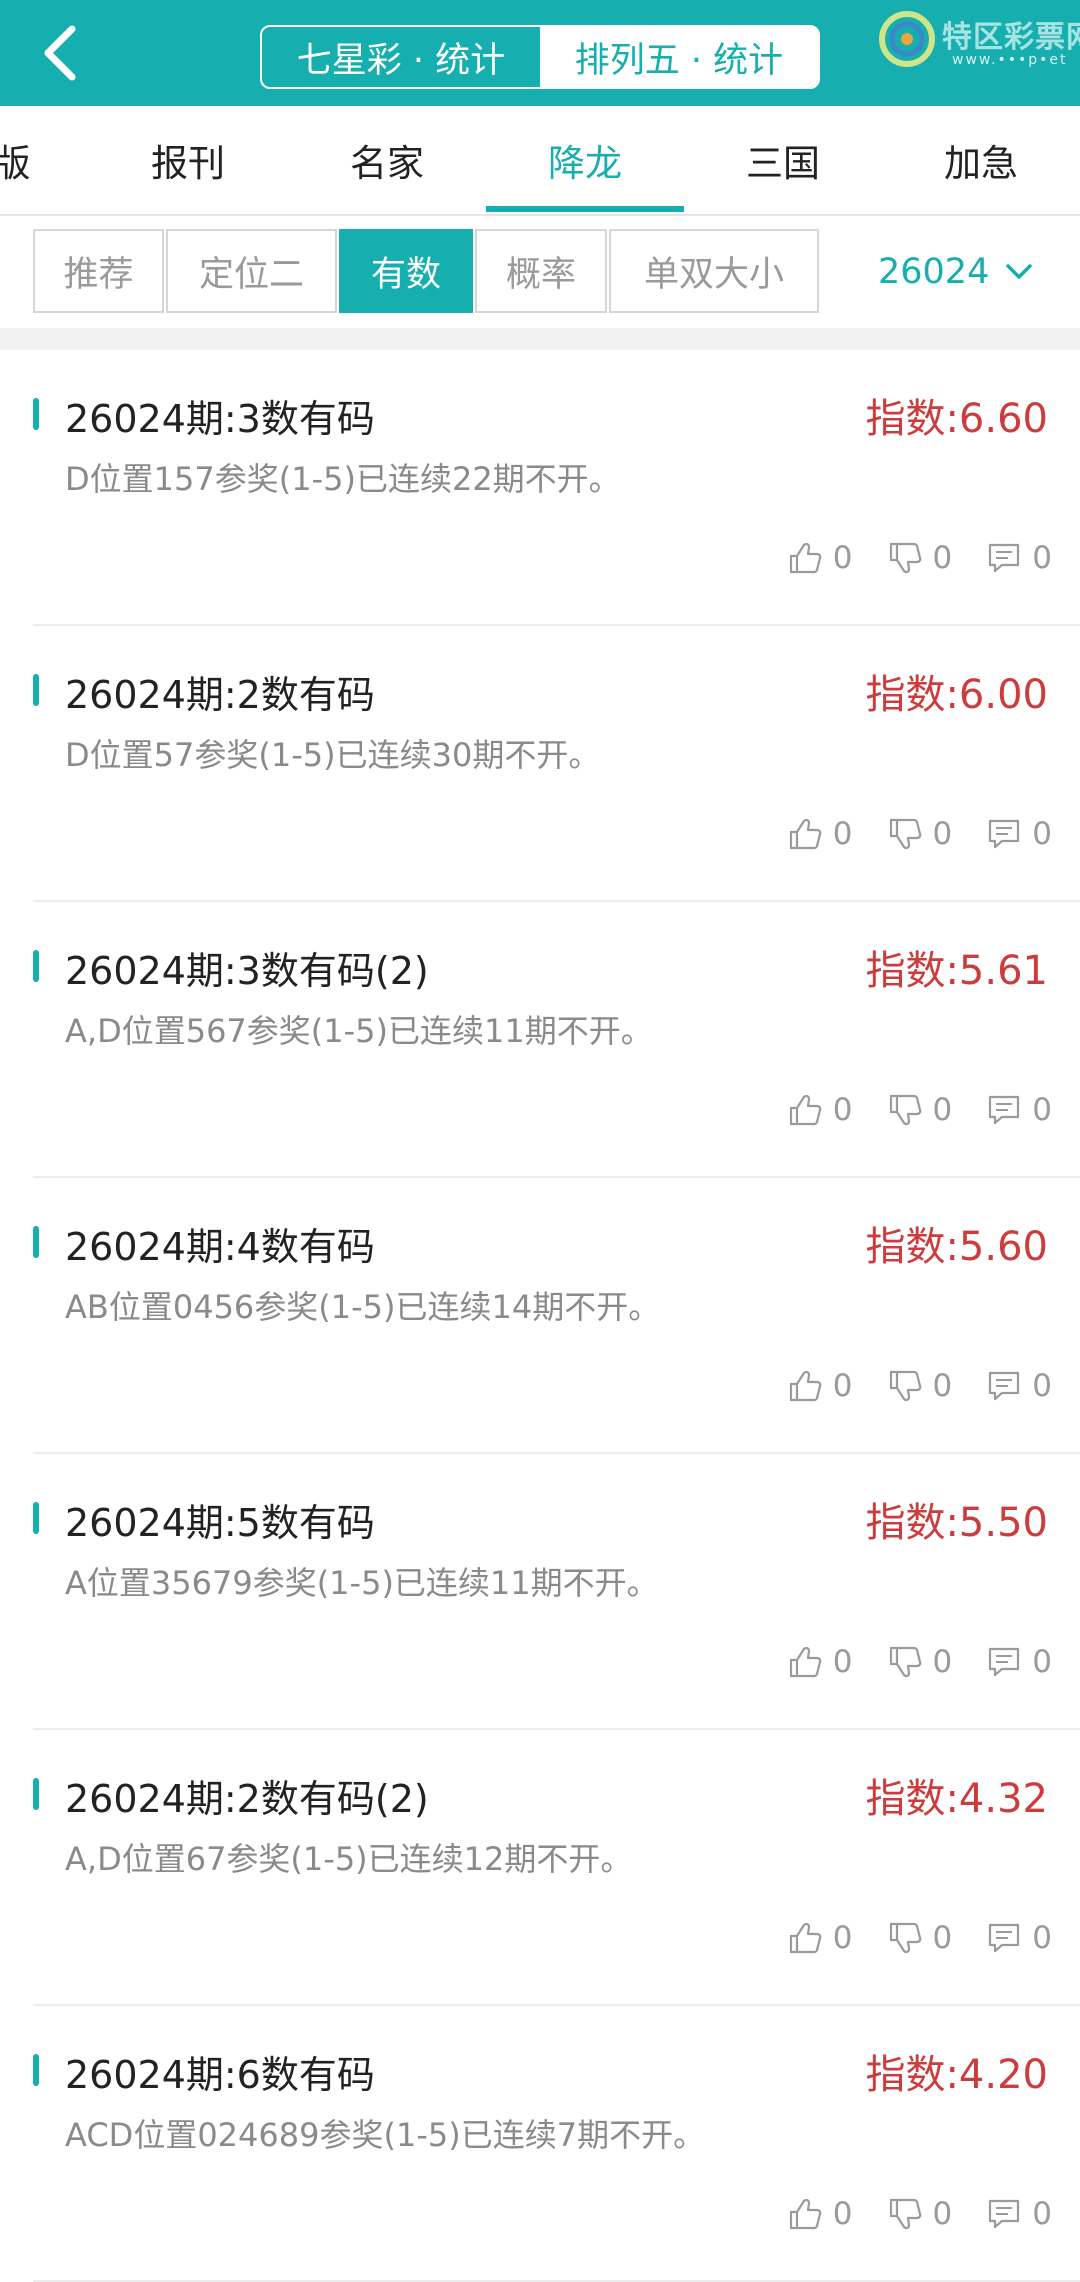  I want to click on category-tabs: 版 报刊 名家 降龙 三国 加急, so click(540, 161).